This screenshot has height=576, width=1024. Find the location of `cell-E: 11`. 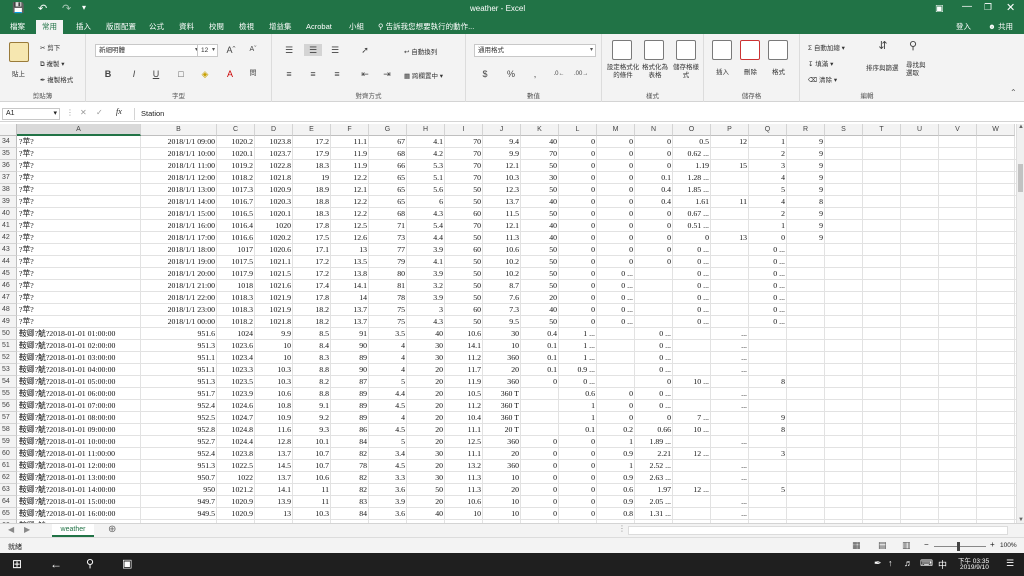

cell-E: 11 is located at coordinates (312, 490).